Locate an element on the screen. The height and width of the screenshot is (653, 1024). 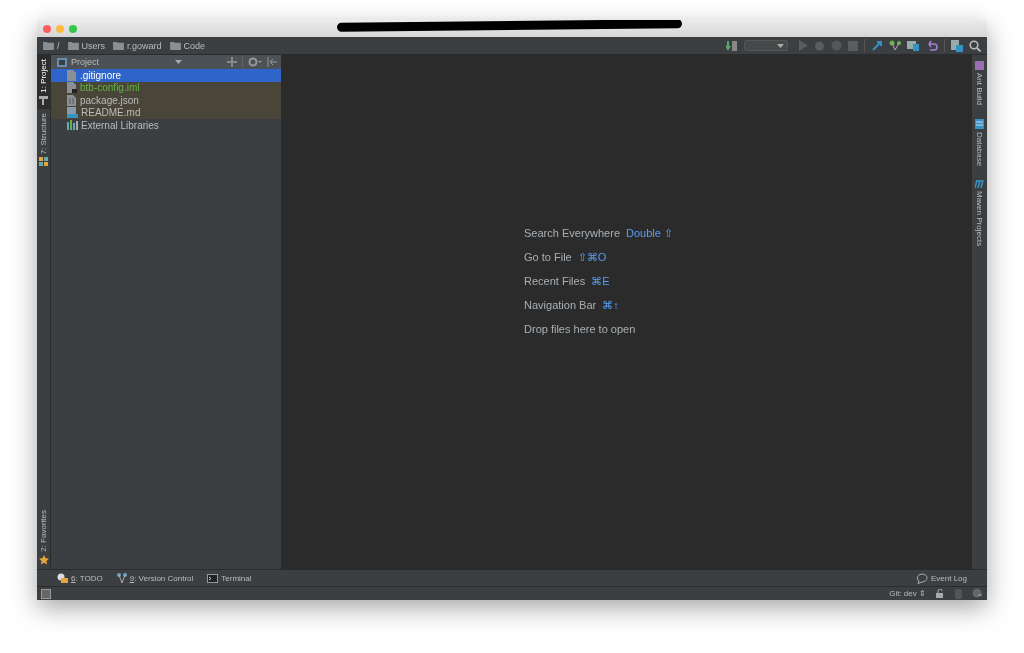
file-name: README.md is located at coordinates (111, 113).